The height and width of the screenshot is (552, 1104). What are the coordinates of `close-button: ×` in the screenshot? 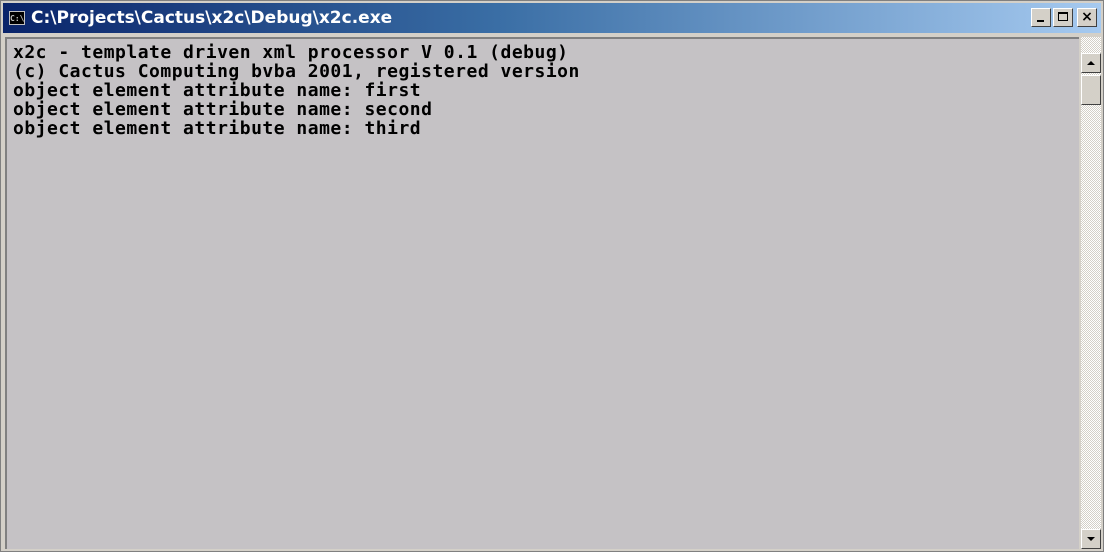 It's located at (1087, 17).